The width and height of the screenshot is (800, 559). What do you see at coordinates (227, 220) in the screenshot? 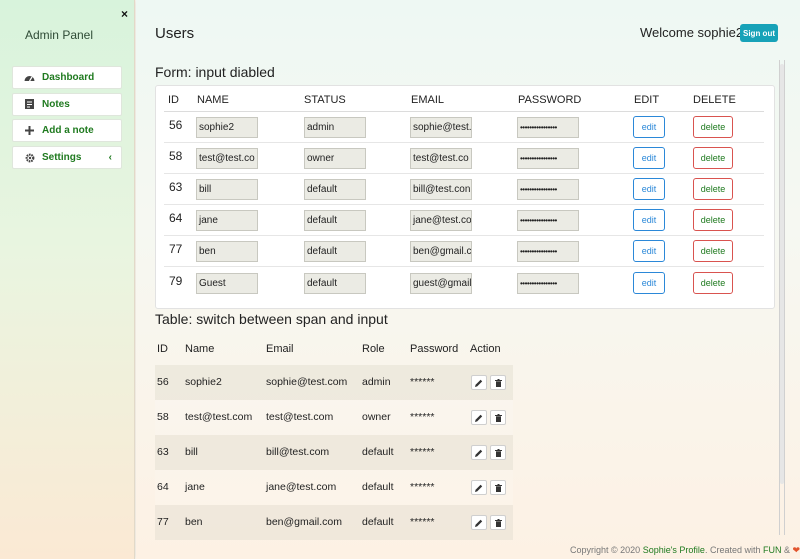
I see `name-input: jane` at bounding box center [227, 220].